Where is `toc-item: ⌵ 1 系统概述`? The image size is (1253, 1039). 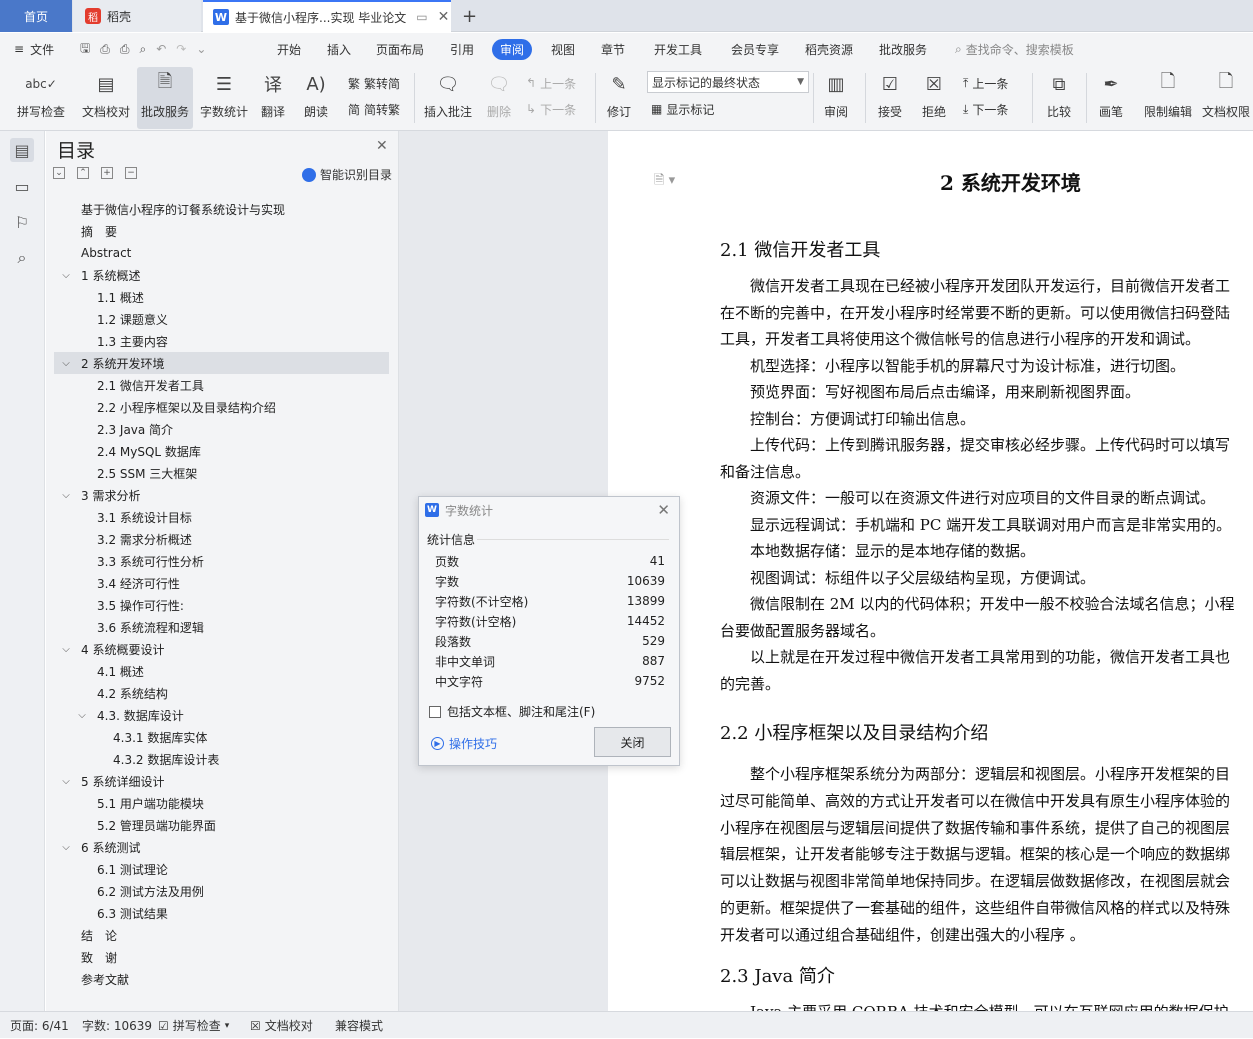
toc-item: ⌵ 1 系统概述 is located at coordinates (221, 275).